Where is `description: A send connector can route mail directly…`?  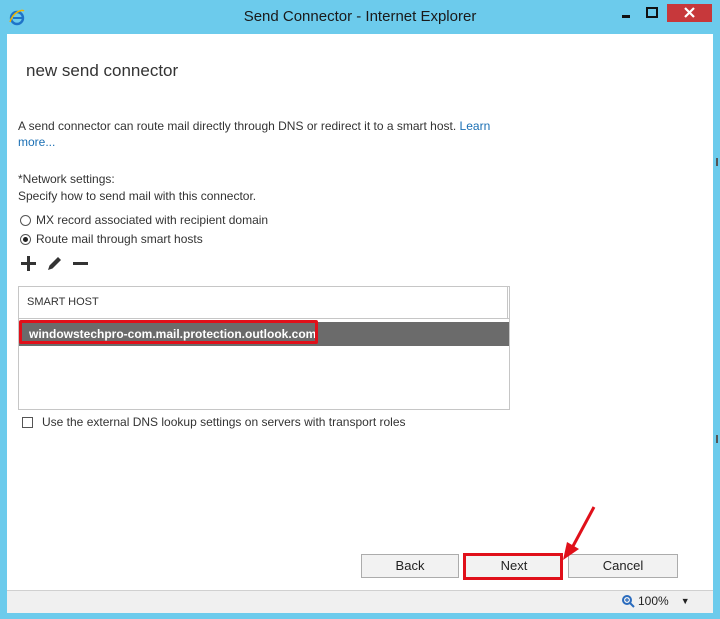
description: A send connector can route mail directly… is located at coordinates (258, 134).